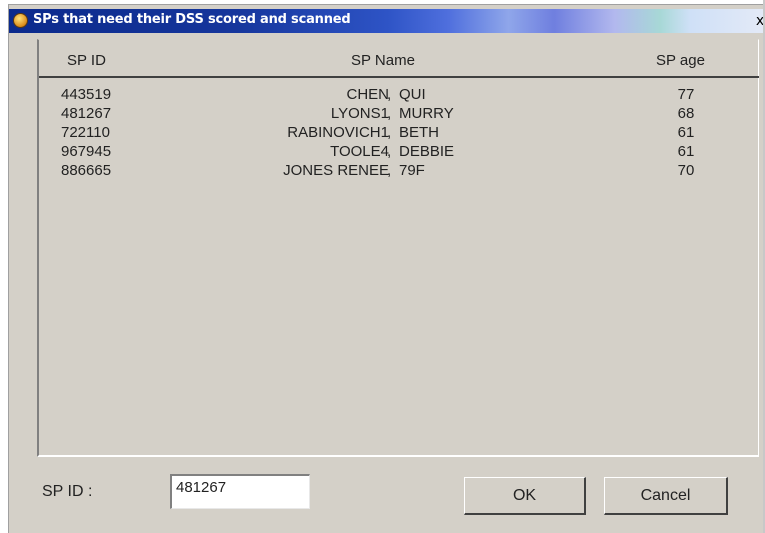  I want to click on sp-first-name-cell: BETH, so click(419, 132).